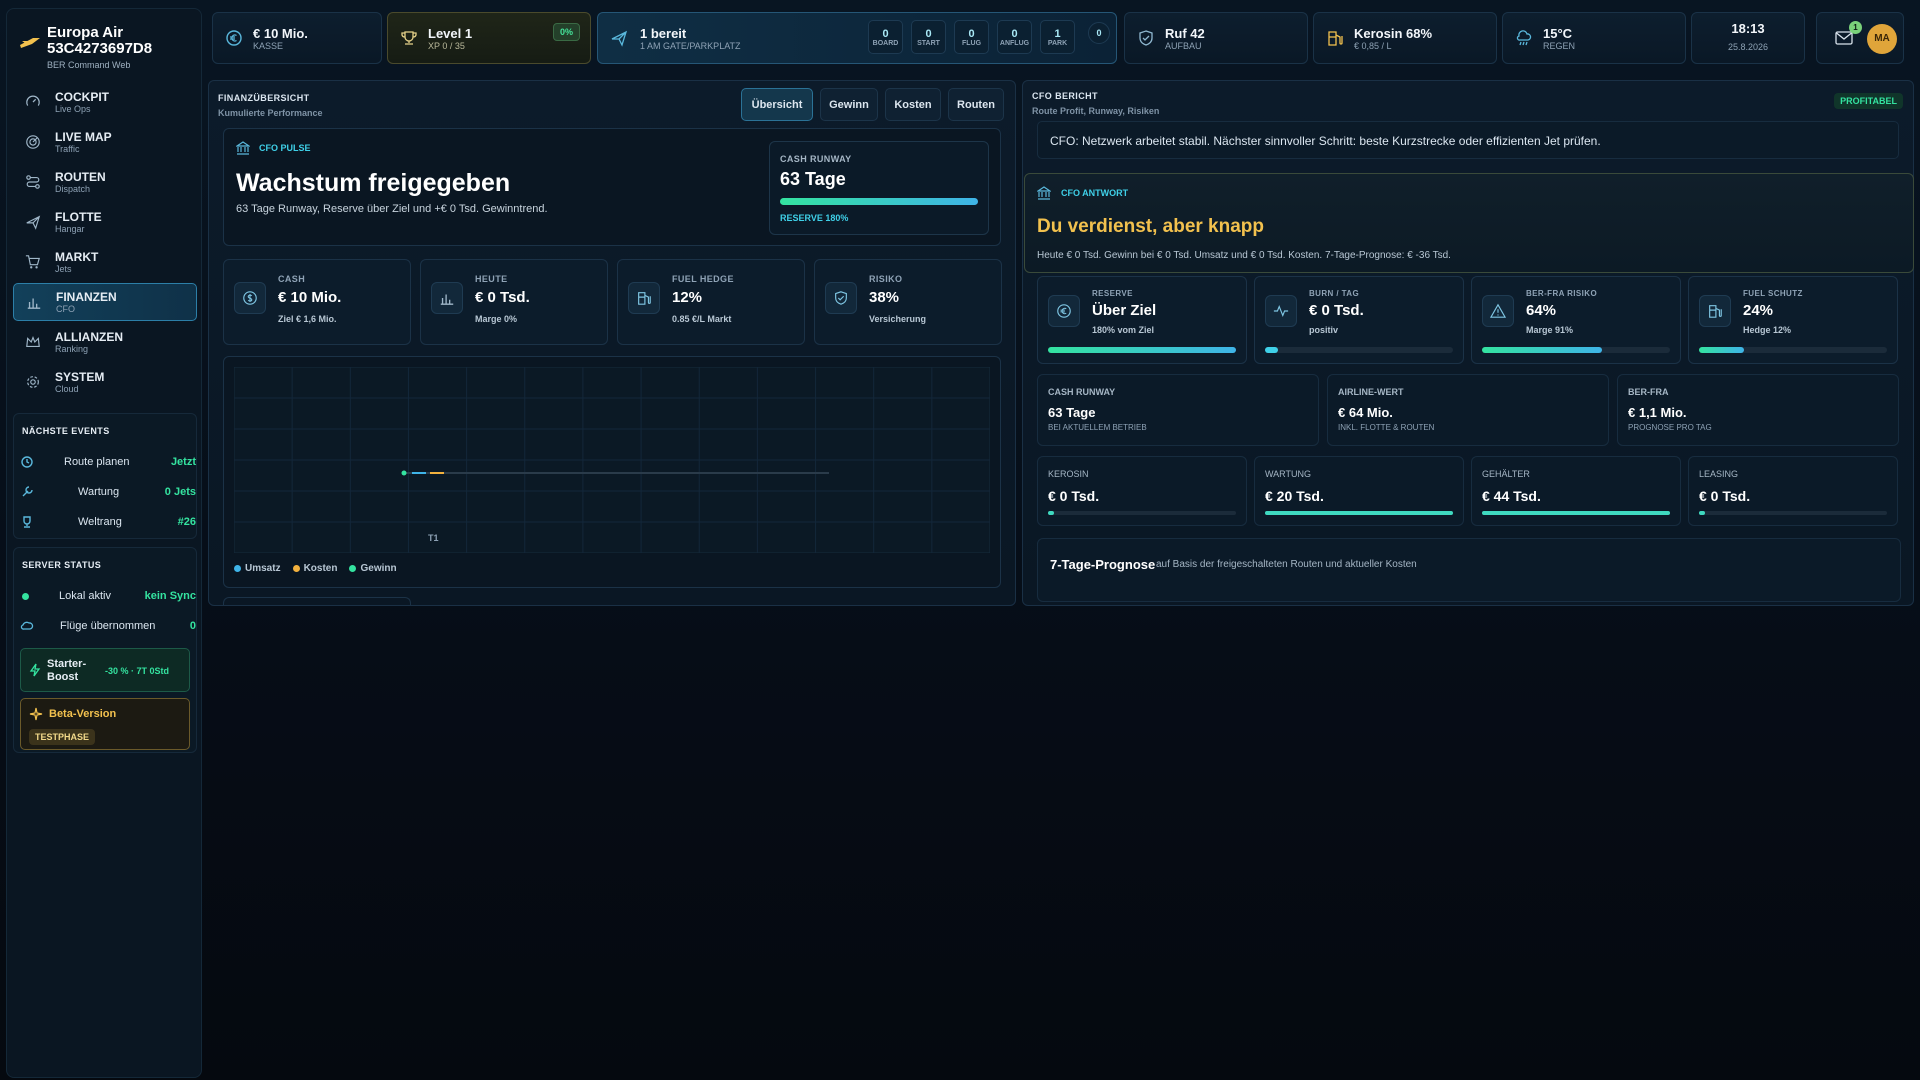  What do you see at coordinates (320, 568) in the screenshot?
I see `legend-label: Kosten` at bounding box center [320, 568].